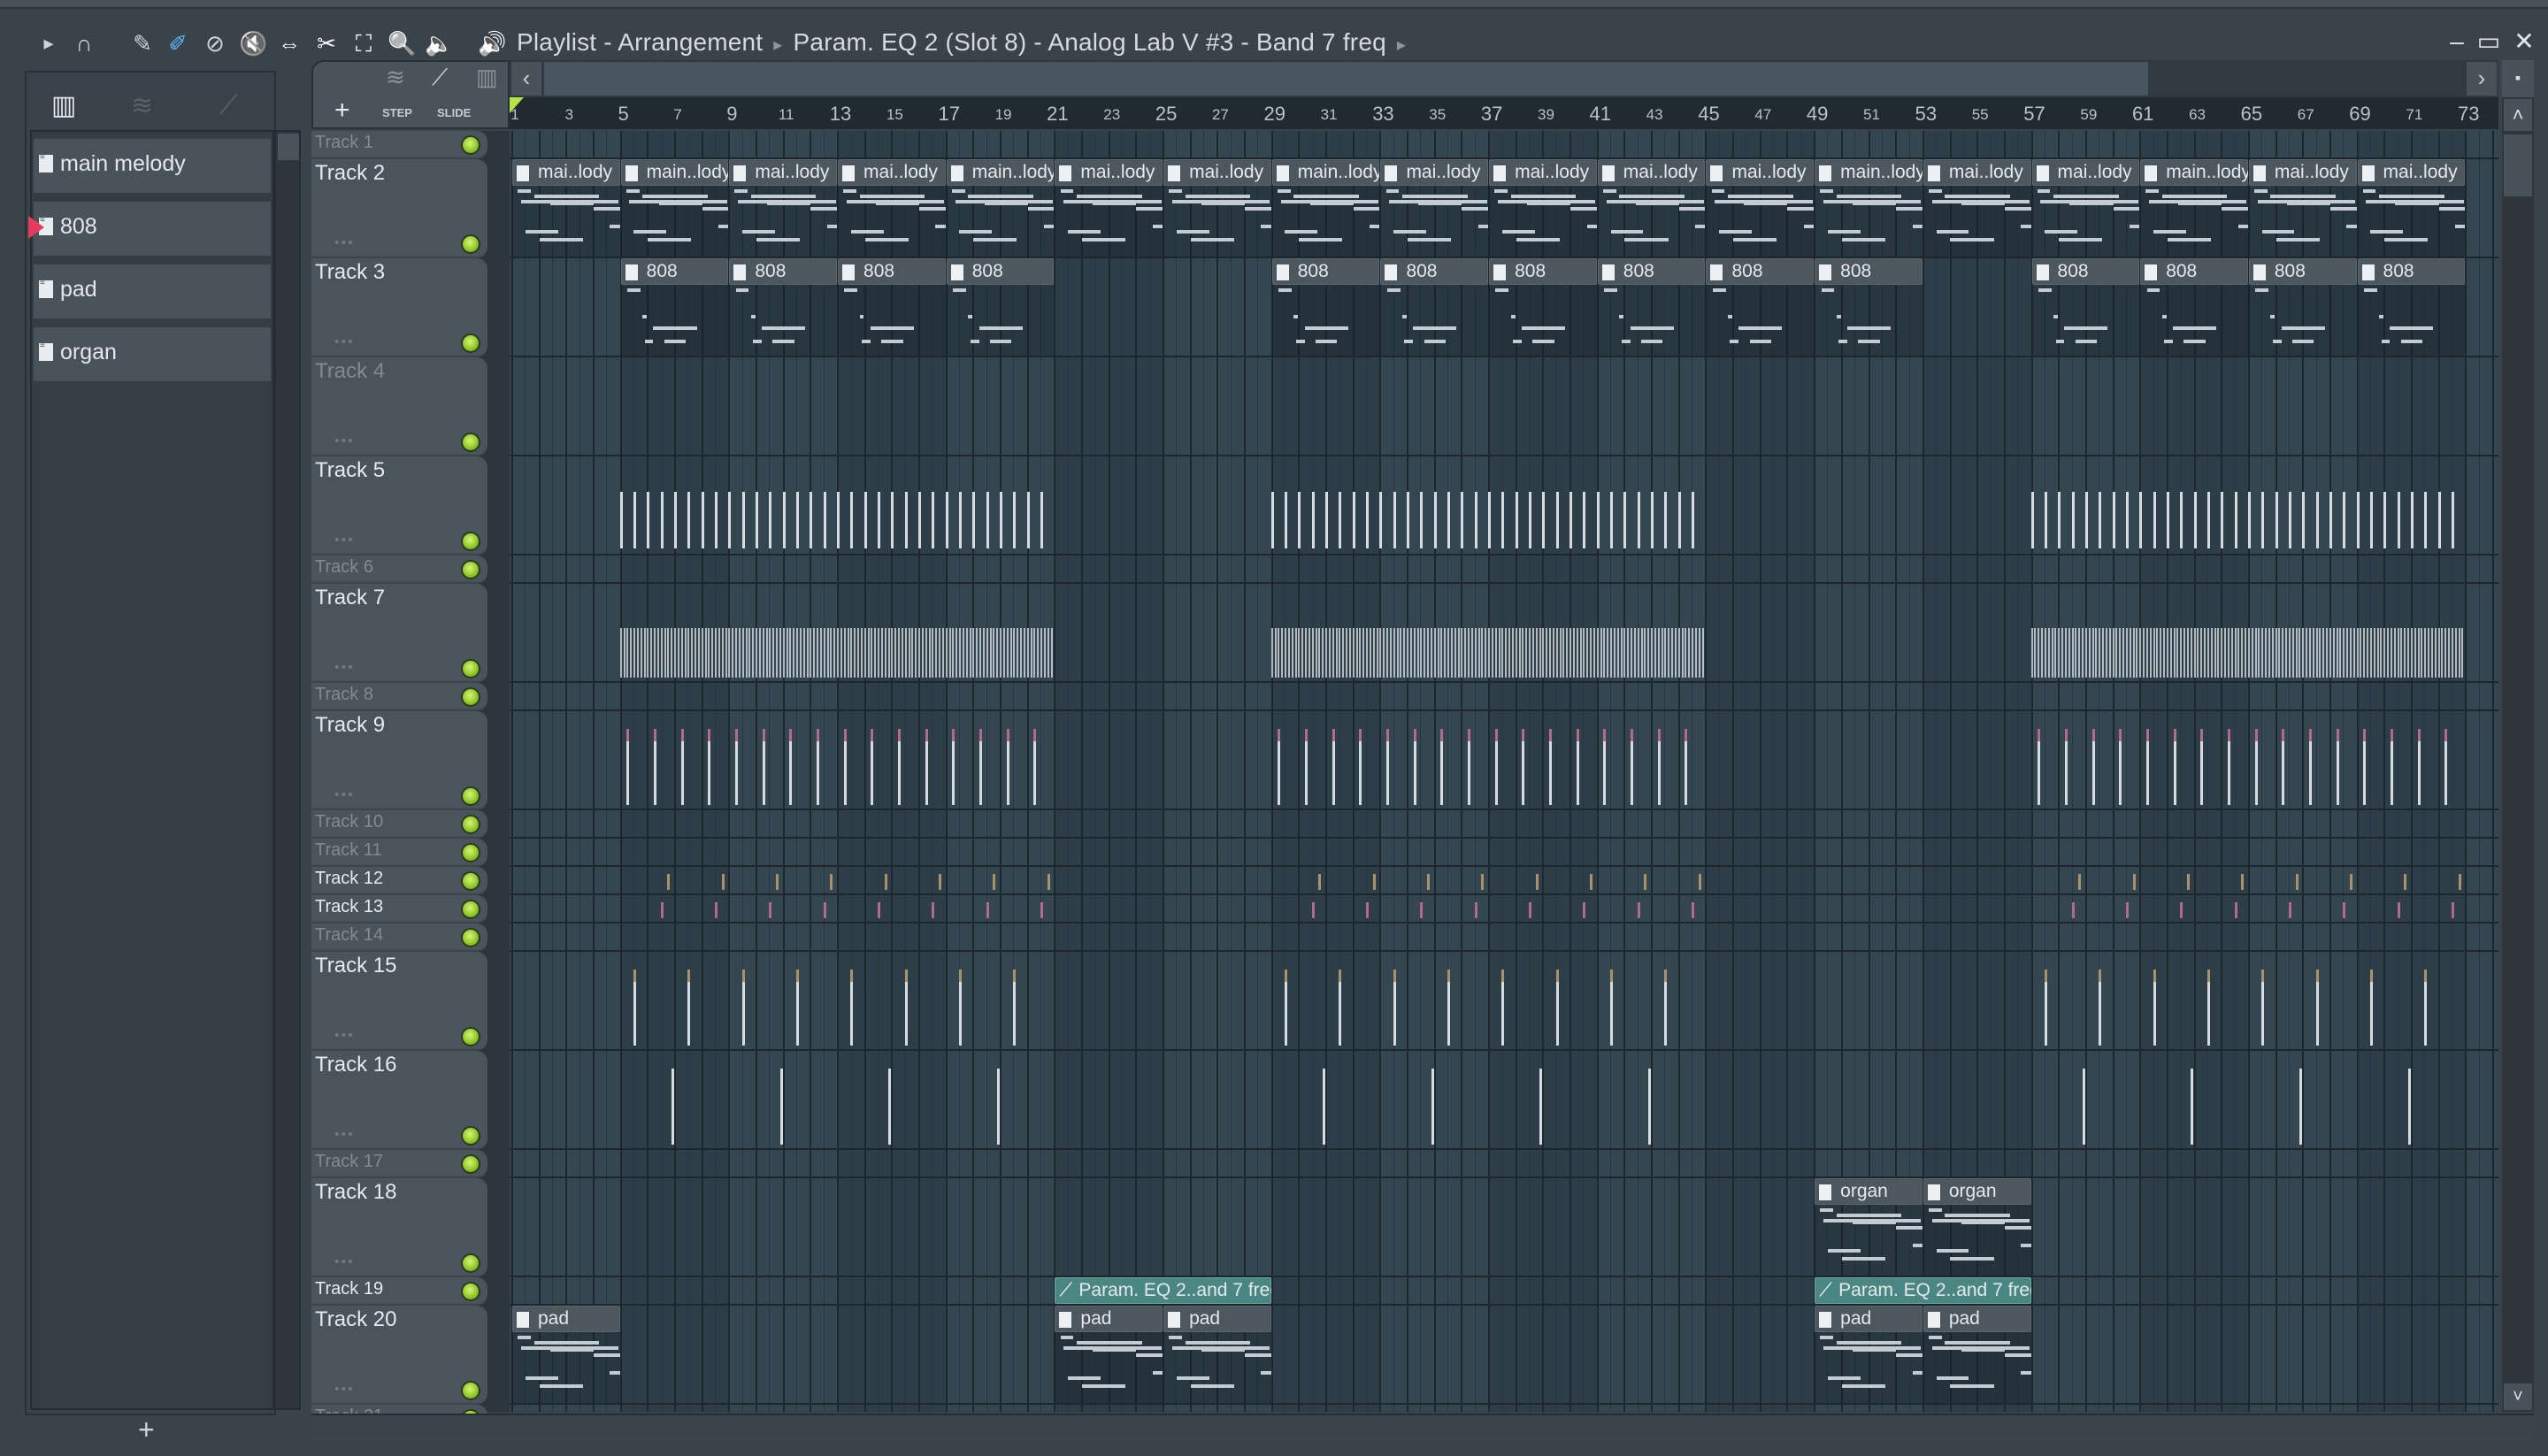 The height and width of the screenshot is (1456, 2548). Describe the element at coordinates (287, 770) in the screenshot. I see `pattern-list-scrollbar` at that location.